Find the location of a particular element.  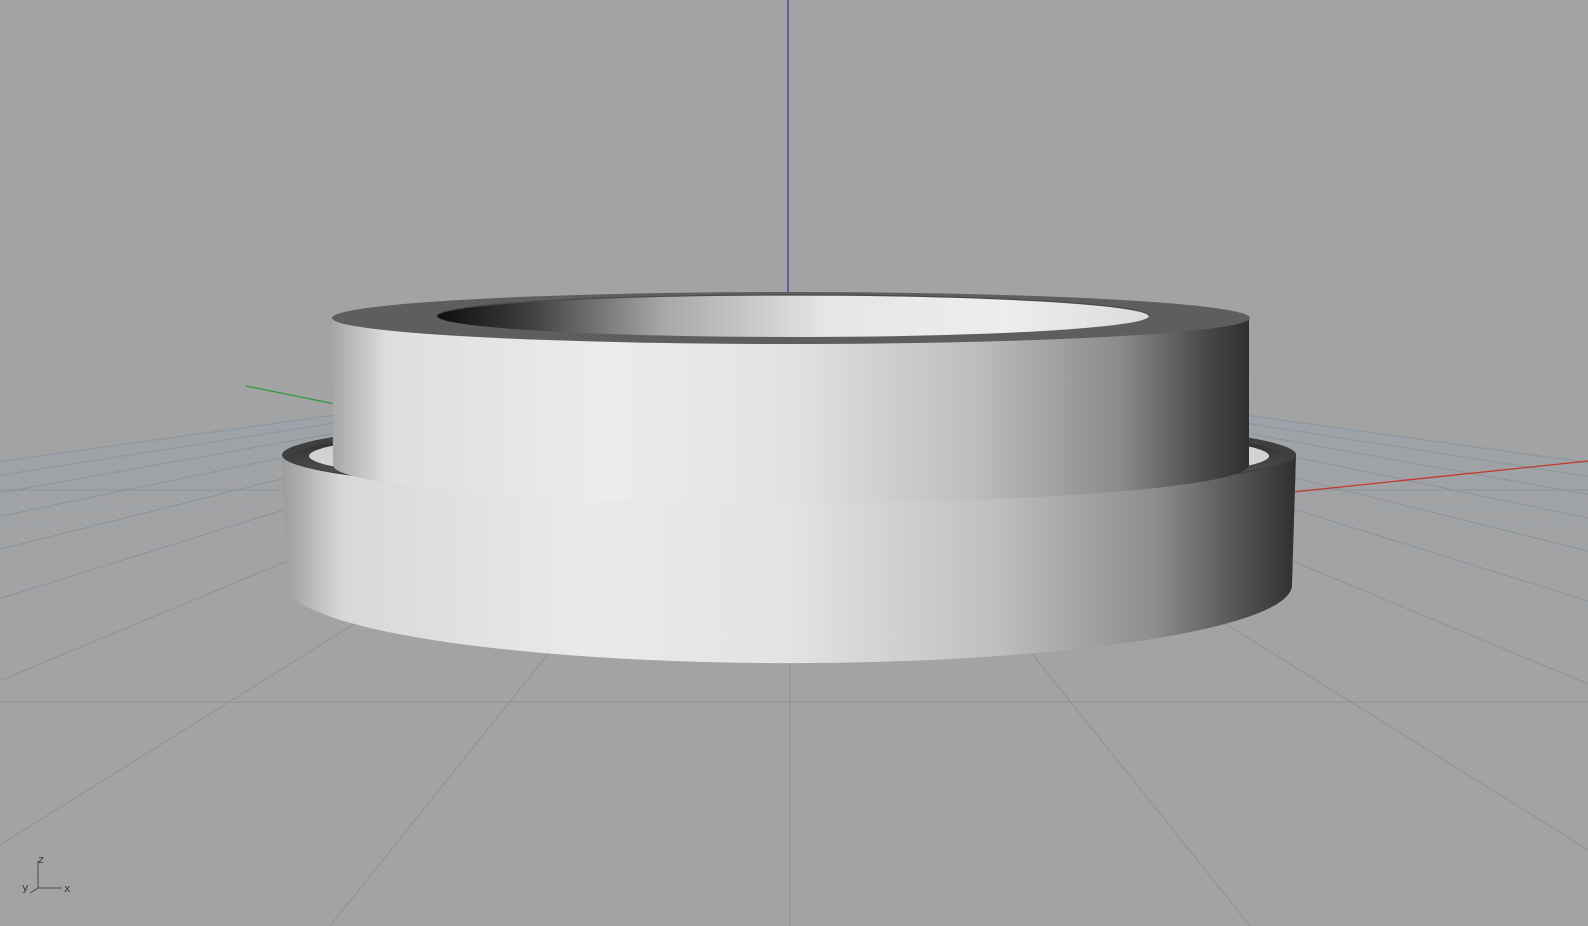

axis-widget-y-label: y is located at coordinates (25, 887).